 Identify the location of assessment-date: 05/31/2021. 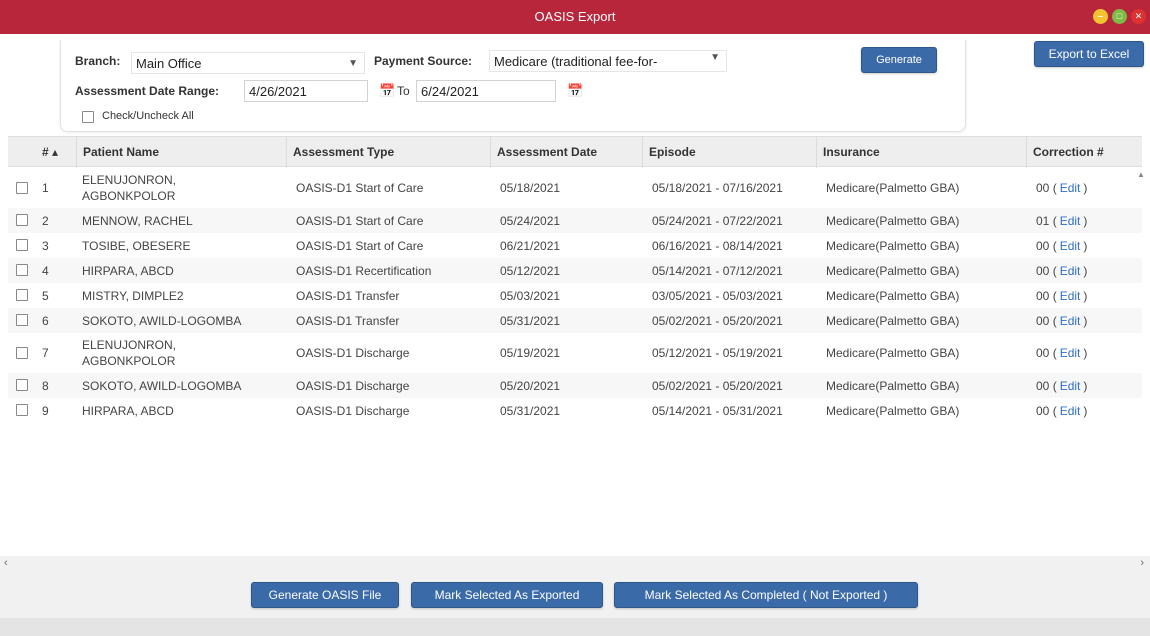
(530, 320).